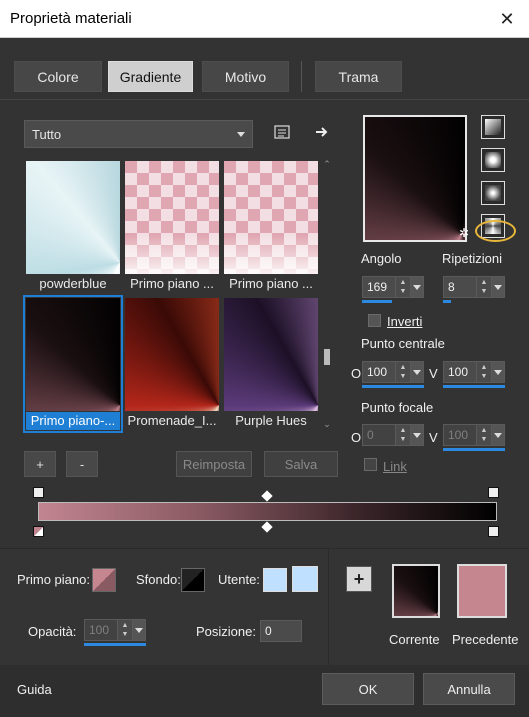  I want to click on library-menu-icon, so click(282, 132).